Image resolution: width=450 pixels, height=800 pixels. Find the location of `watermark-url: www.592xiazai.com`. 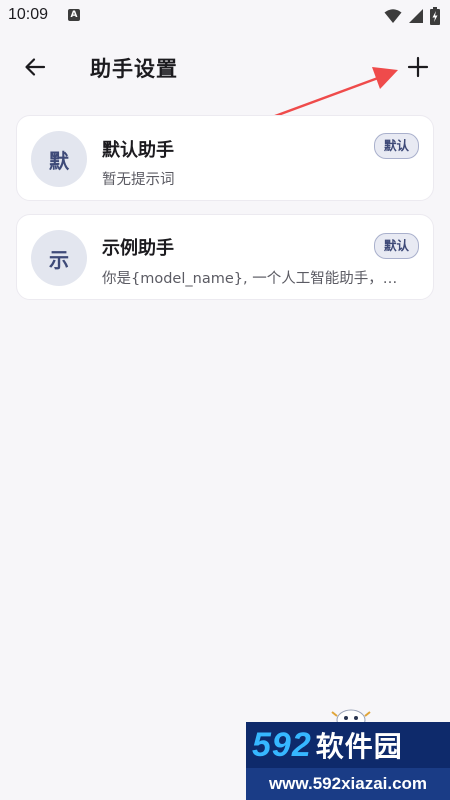

watermark-url: www.592xiazai.com is located at coordinates (348, 784).